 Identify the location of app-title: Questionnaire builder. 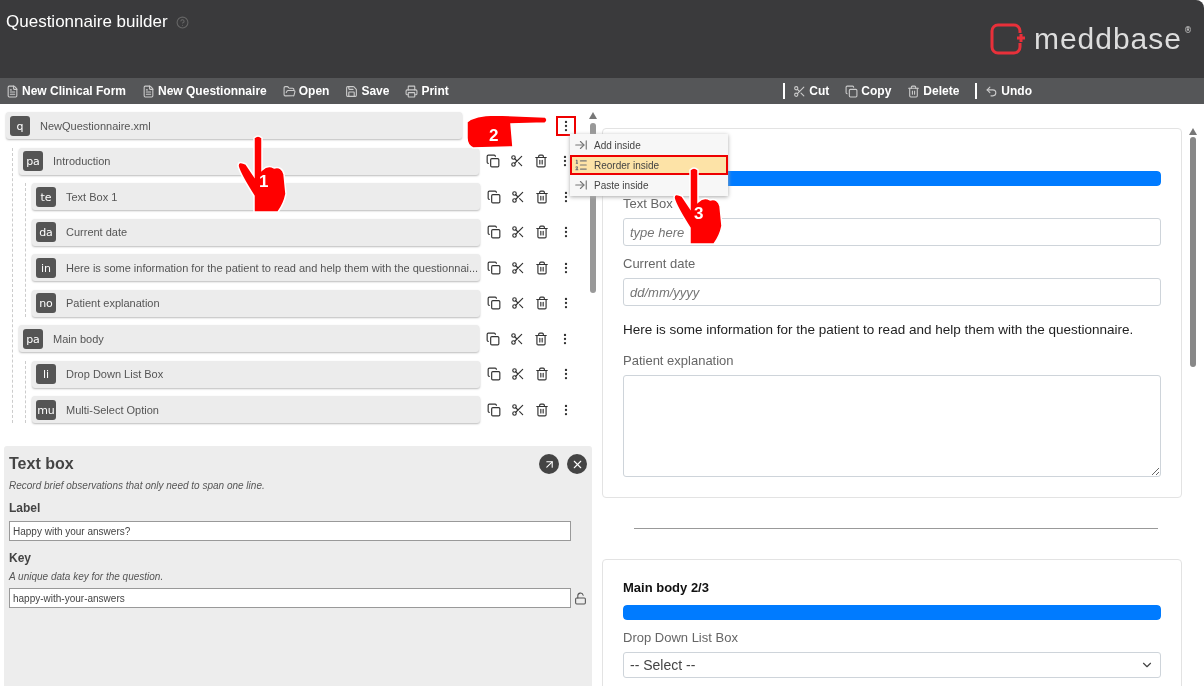
(87, 22).